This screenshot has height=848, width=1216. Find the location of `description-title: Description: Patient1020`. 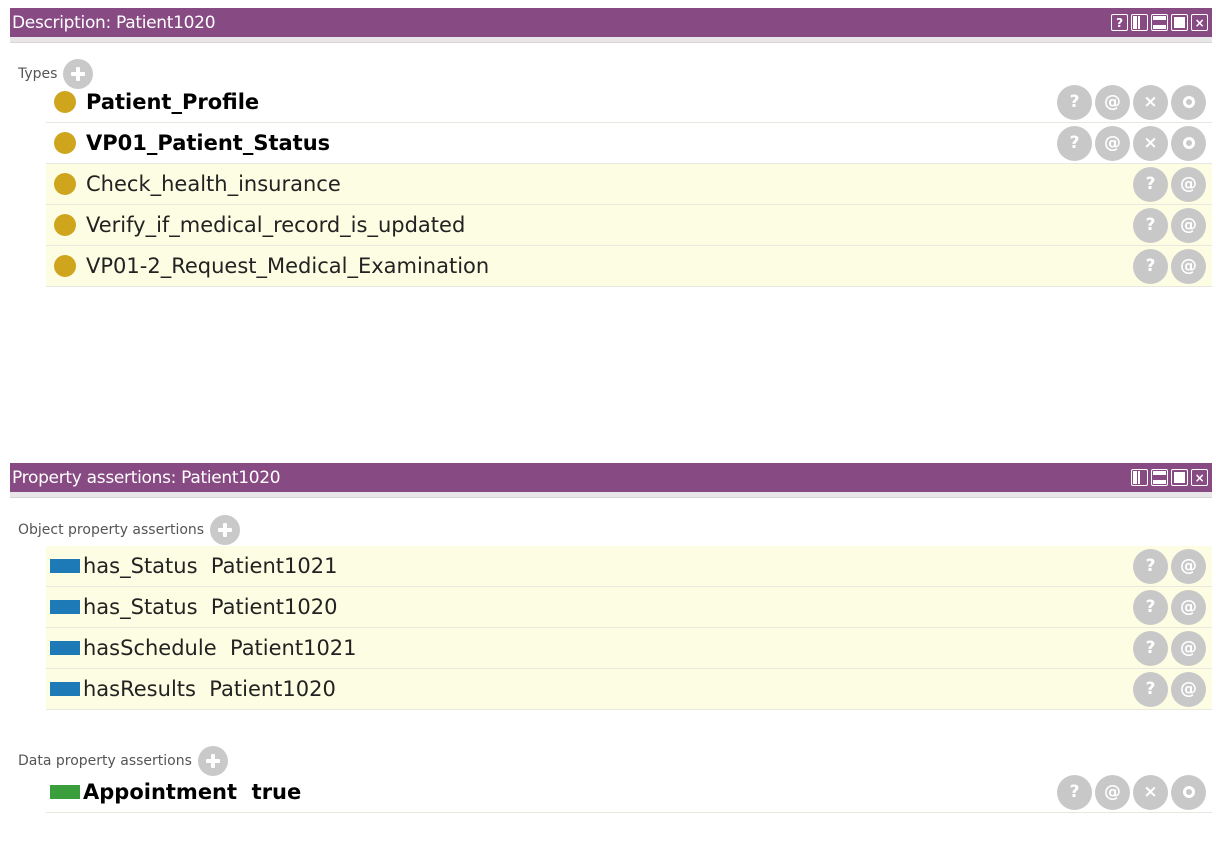

description-title: Description: Patient1020 is located at coordinates (114, 22).